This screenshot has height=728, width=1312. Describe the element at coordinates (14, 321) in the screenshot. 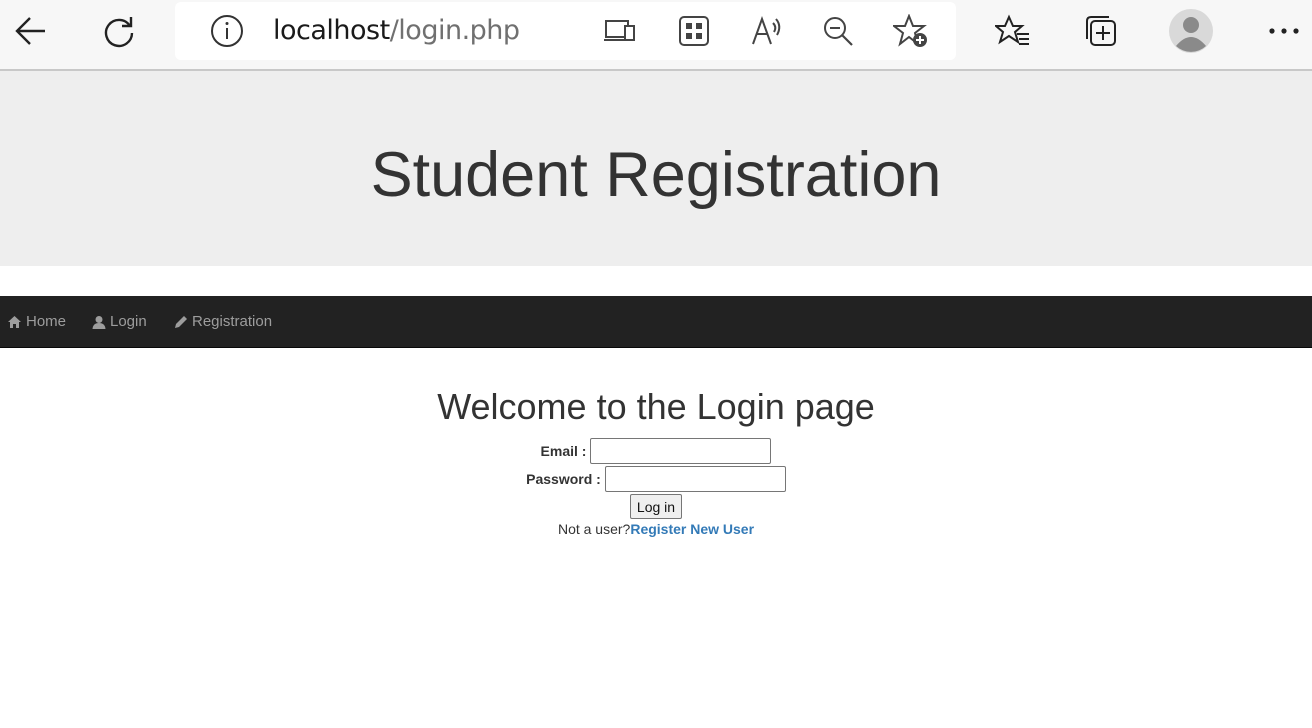

I see `home-icon` at that location.